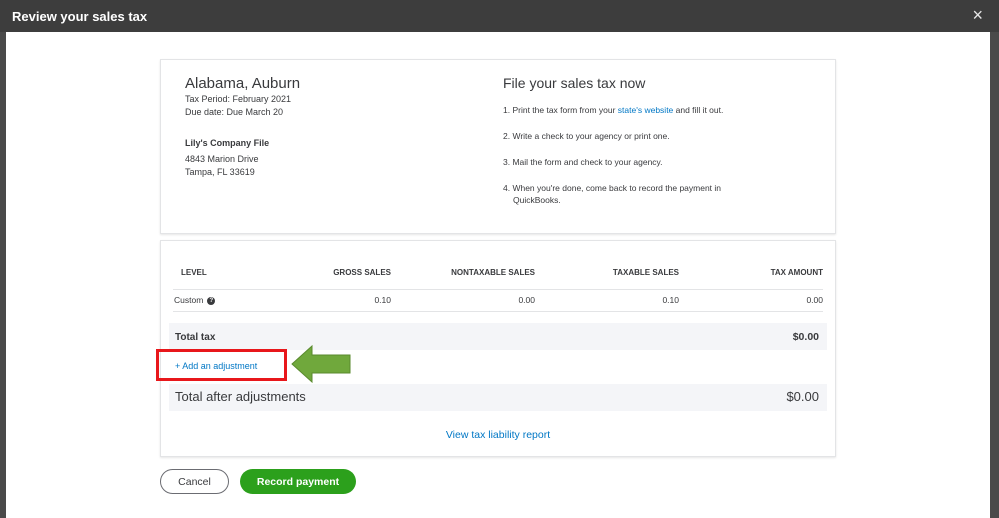 This screenshot has height=518, width=999. What do you see at coordinates (493, 272) in the screenshot?
I see `col-header-nontaxable-sales: NONTAXABLE SALES` at bounding box center [493, 272].